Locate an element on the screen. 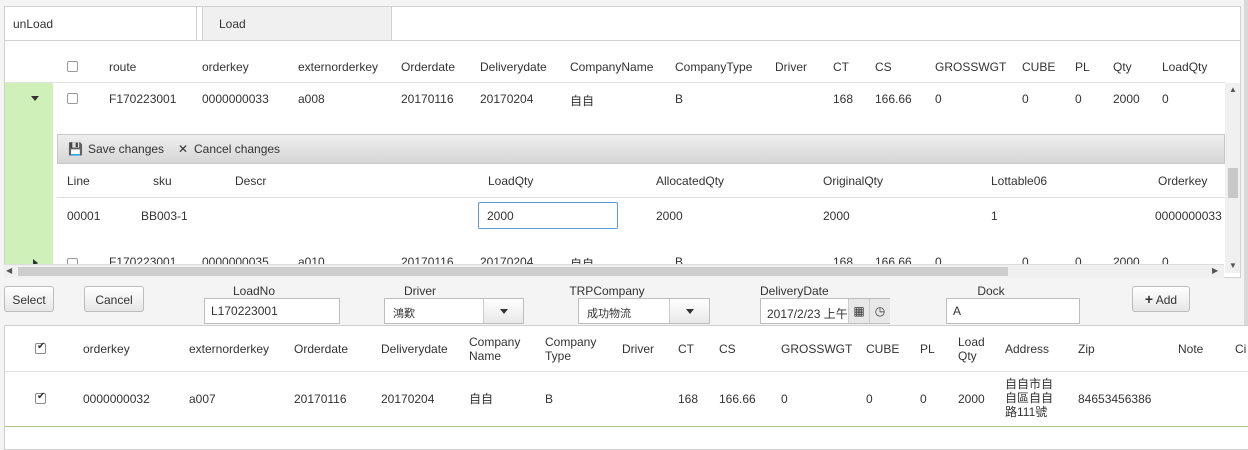  col-note: Note is located at coordinates (1190, 349).